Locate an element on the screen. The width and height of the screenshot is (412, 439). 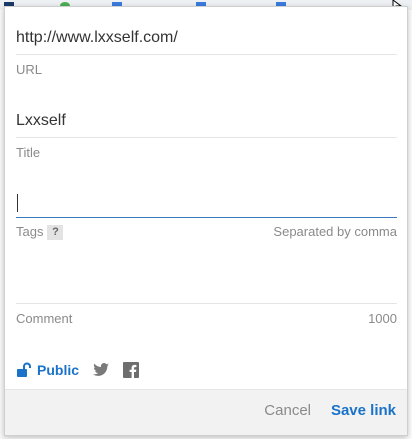
tags-label: Tags is located at coordinates (30, 231).